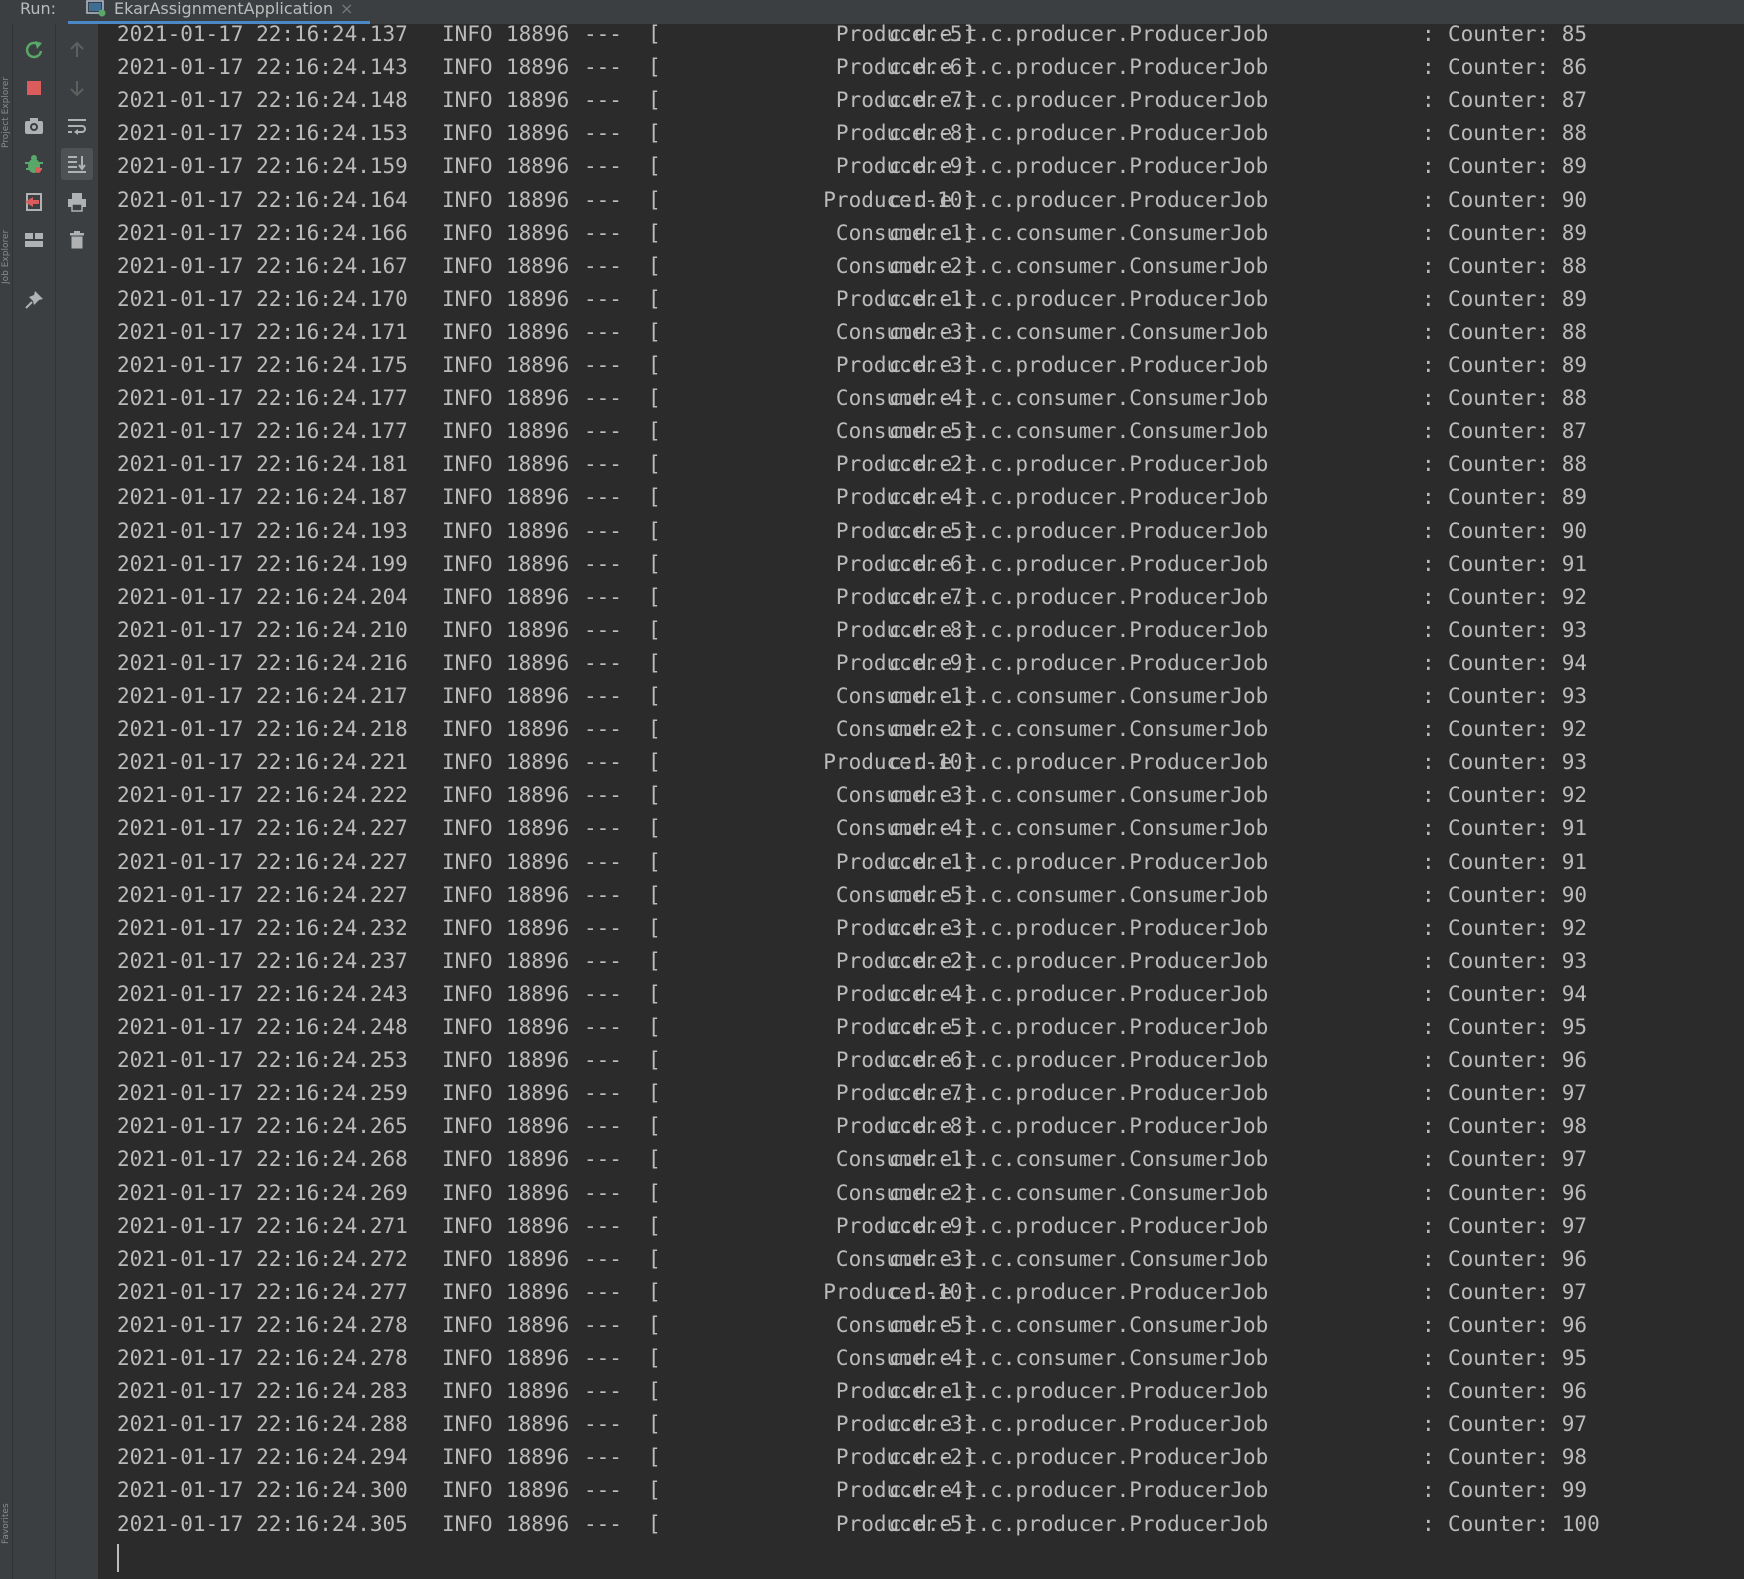  What do you see at coordinates (262, 232) in the screenshot?
I see `log-timestamp: 2021-01-17 22:16:24.166` at bounding box center [262, 232].